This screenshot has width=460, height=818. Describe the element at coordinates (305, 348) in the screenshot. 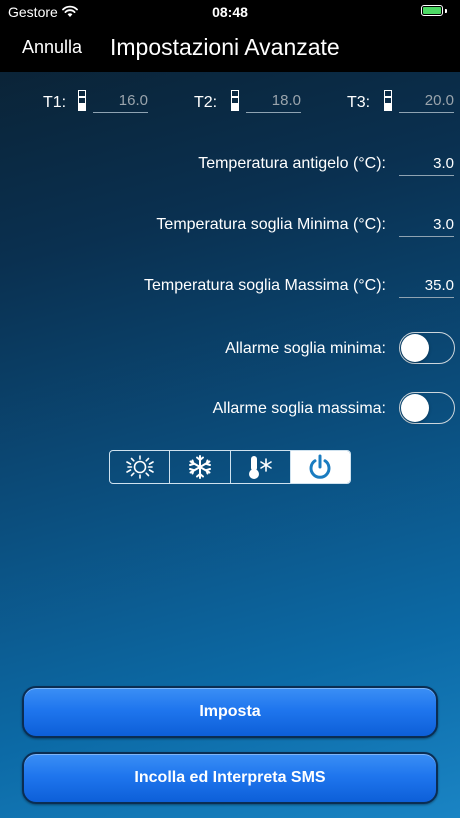

I see `min-alarm-label: Allarme soglia minima:` at that location.